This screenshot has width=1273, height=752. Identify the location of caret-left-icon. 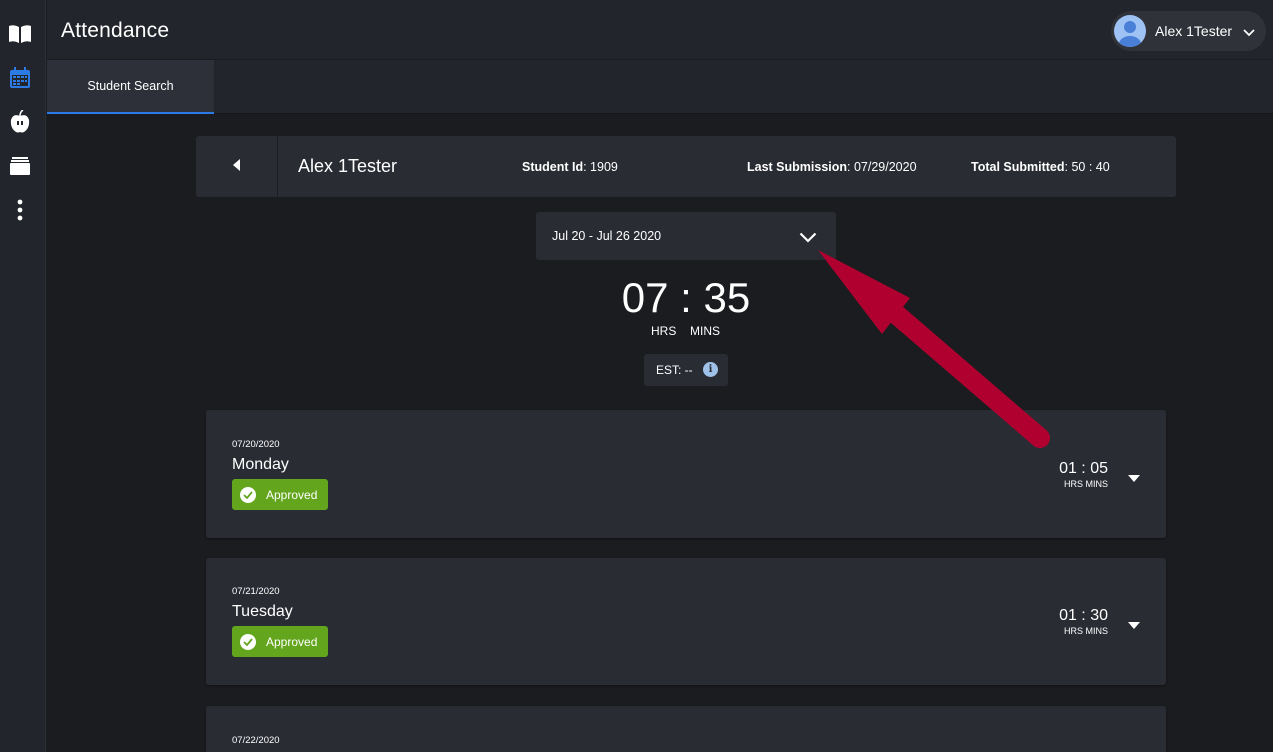
(236, 167).